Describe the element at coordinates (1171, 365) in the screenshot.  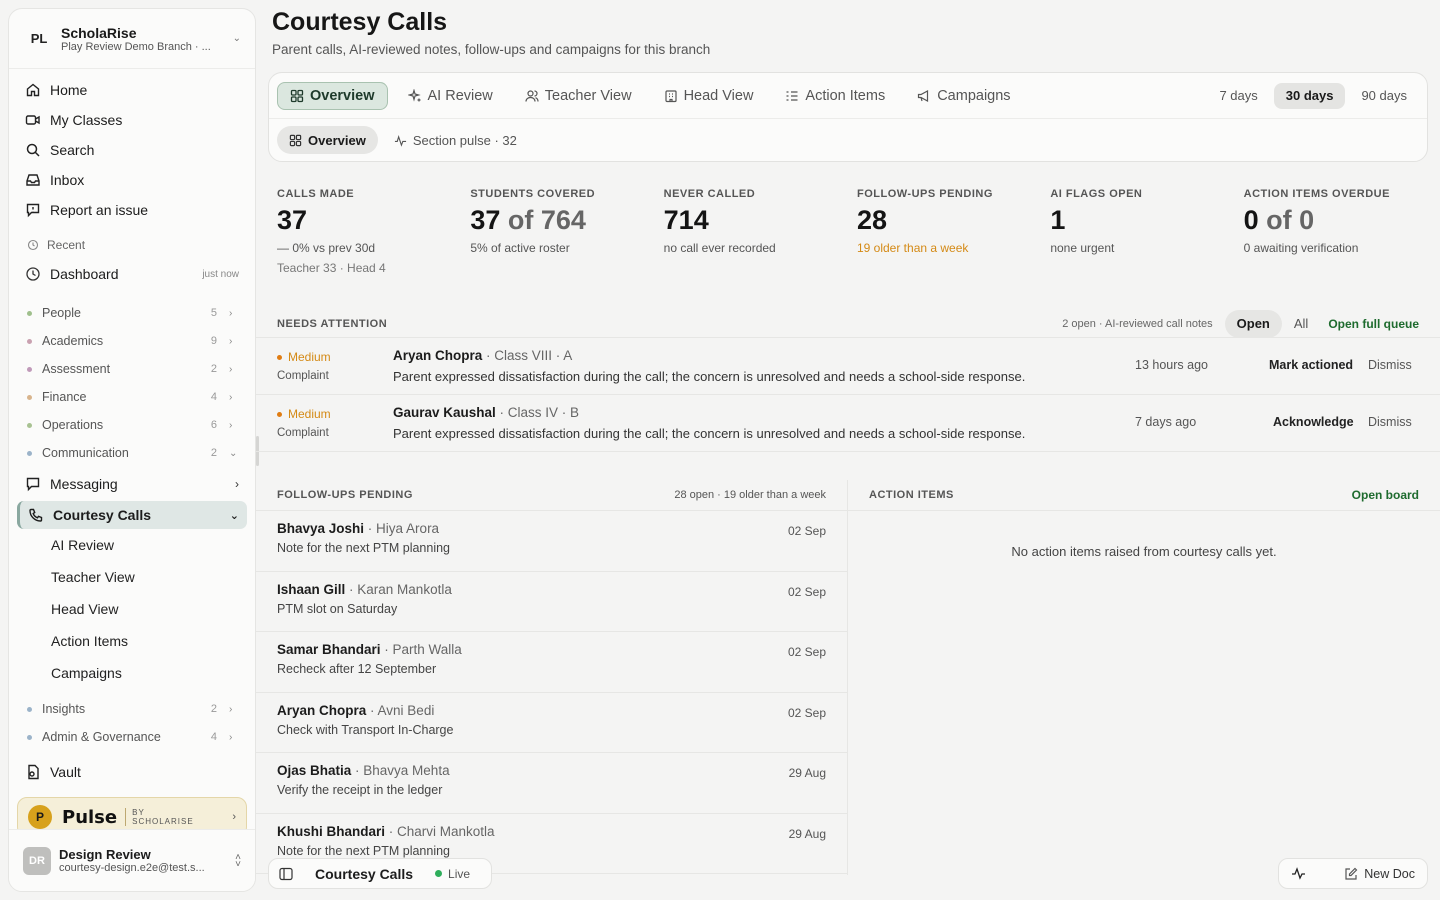
I see `attention-time: 13 hours ago` at that location.